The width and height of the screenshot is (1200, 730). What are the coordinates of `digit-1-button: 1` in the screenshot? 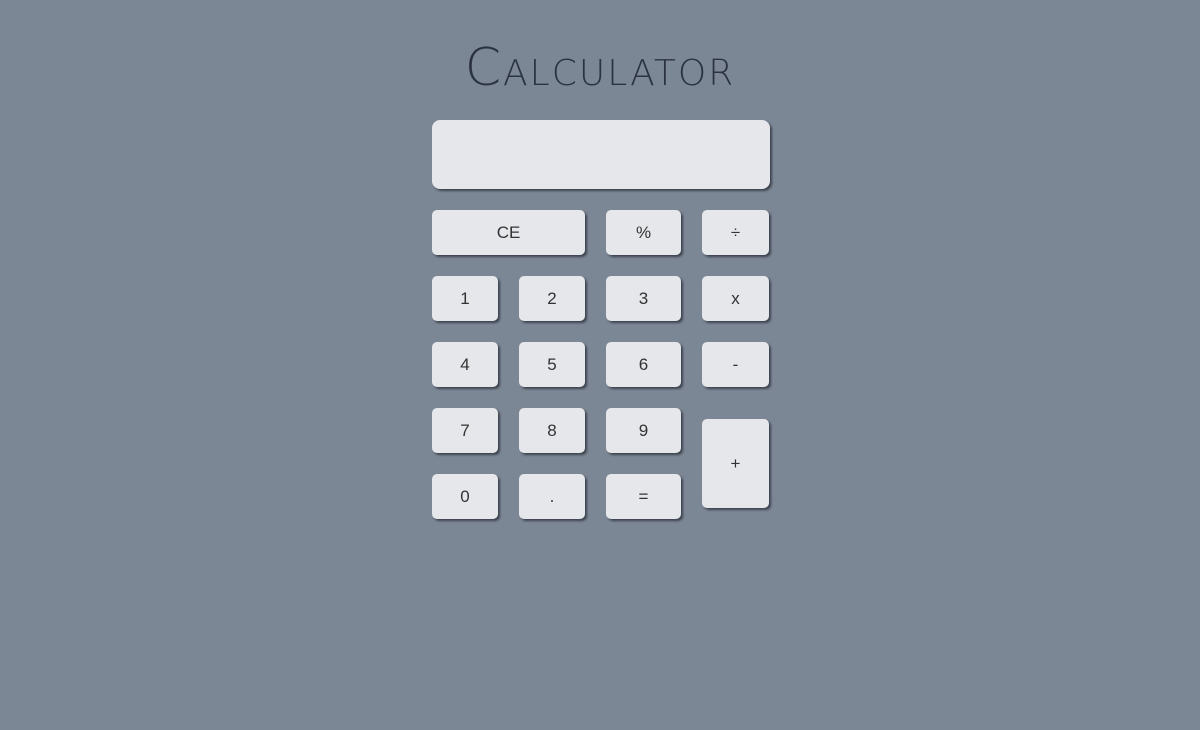 It's located at (465, 298).